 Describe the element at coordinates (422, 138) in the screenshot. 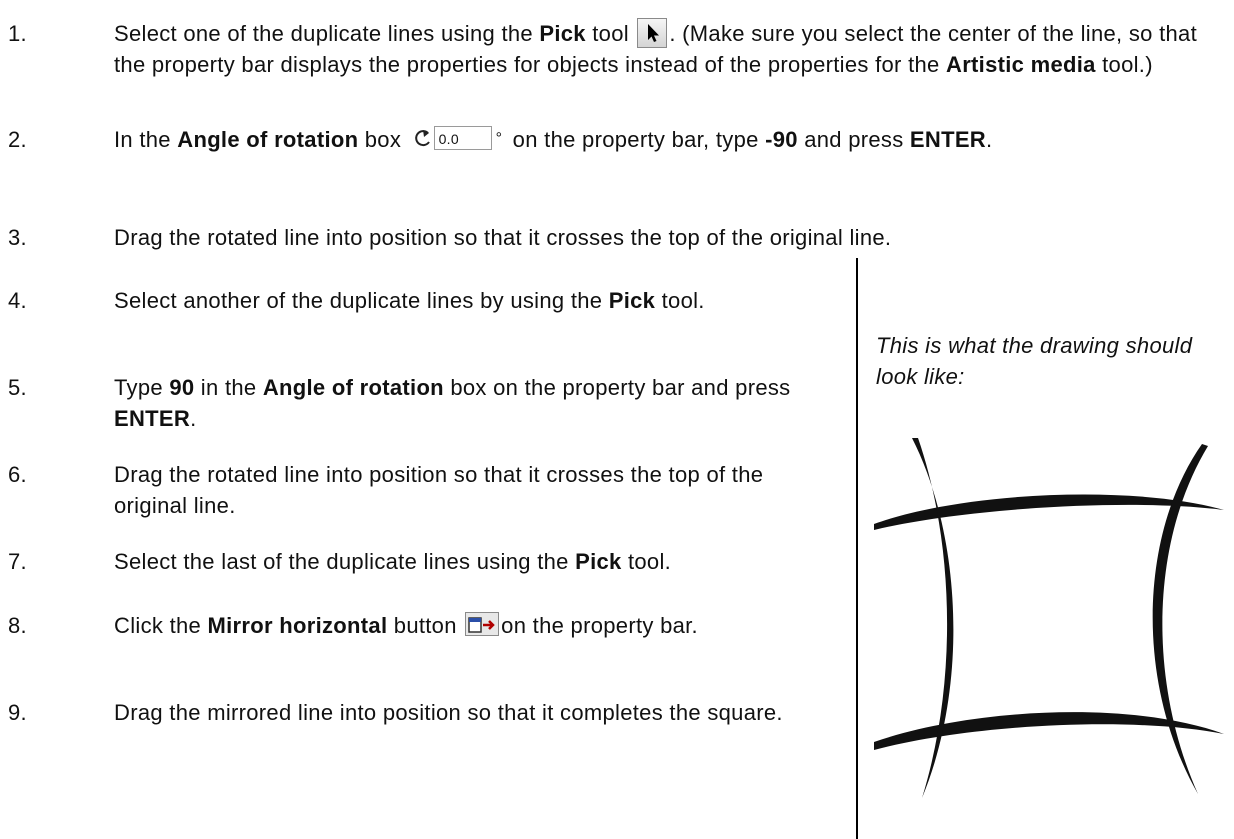

I see `rotate-ccw-icon` at that location.